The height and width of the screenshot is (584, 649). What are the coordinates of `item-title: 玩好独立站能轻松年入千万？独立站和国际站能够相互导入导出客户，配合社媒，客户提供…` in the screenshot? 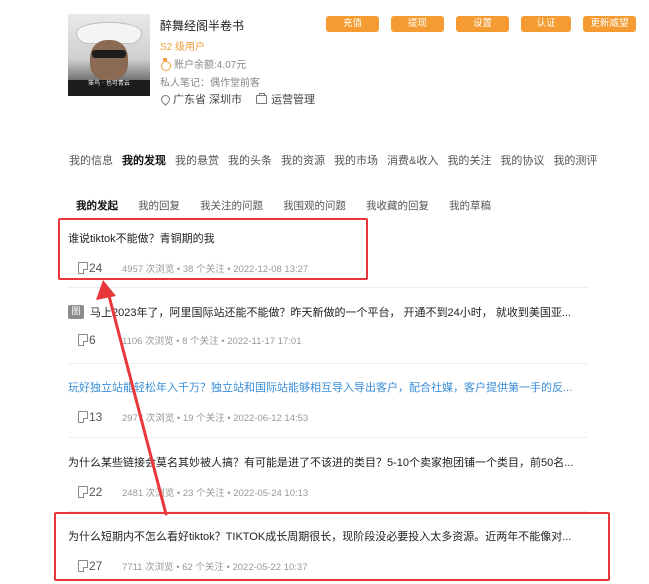 It's located at (328, 387).